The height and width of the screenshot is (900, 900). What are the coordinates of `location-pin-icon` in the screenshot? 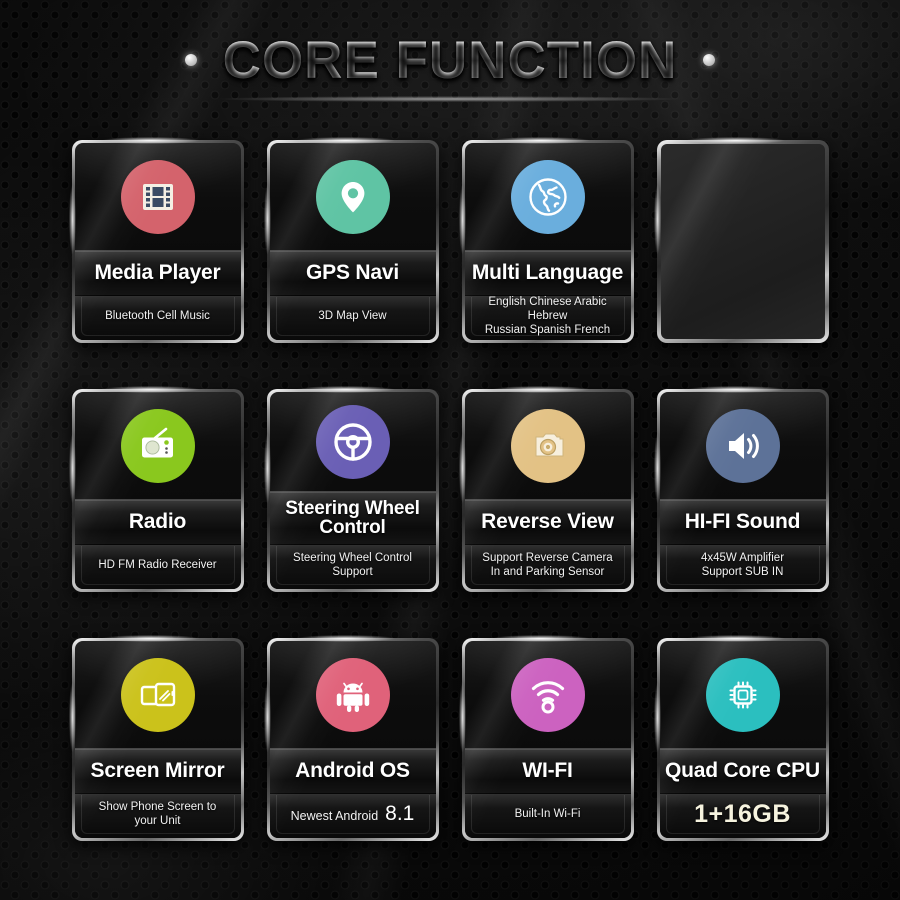 It's located at (352, 196).